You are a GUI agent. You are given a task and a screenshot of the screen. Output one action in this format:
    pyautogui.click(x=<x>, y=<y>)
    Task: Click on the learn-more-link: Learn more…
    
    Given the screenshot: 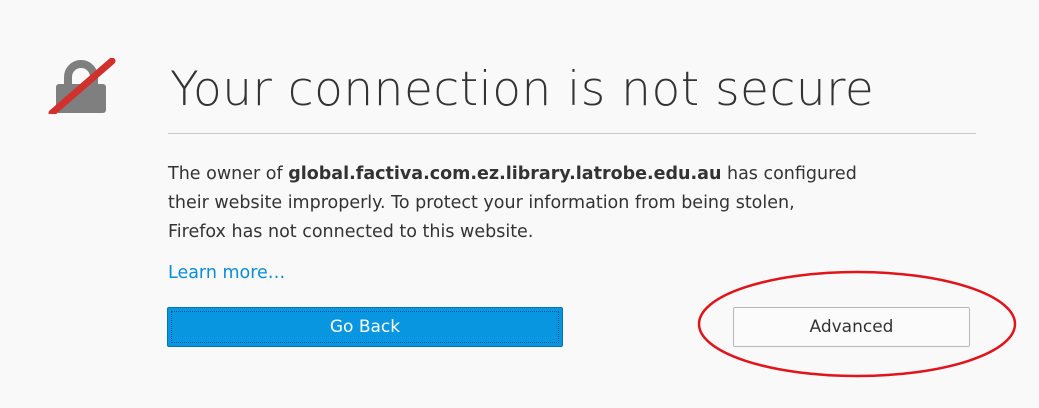 What is the action you would take?
    pyautogui.click(x=226, y=273)
    